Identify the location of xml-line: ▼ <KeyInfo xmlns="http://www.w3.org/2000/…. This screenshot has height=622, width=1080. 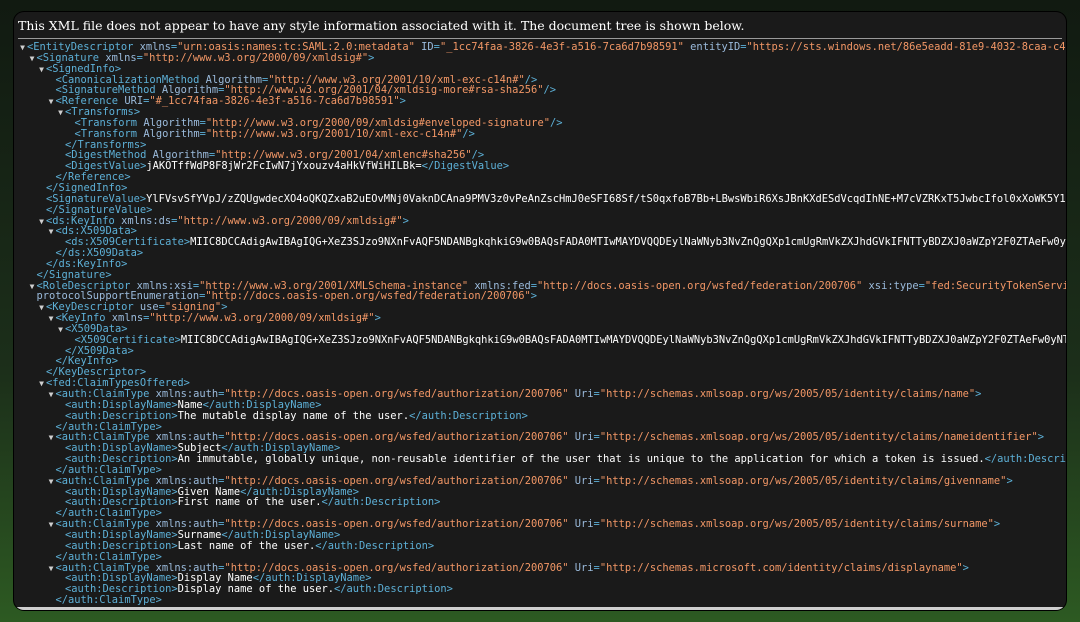
(540, 318).